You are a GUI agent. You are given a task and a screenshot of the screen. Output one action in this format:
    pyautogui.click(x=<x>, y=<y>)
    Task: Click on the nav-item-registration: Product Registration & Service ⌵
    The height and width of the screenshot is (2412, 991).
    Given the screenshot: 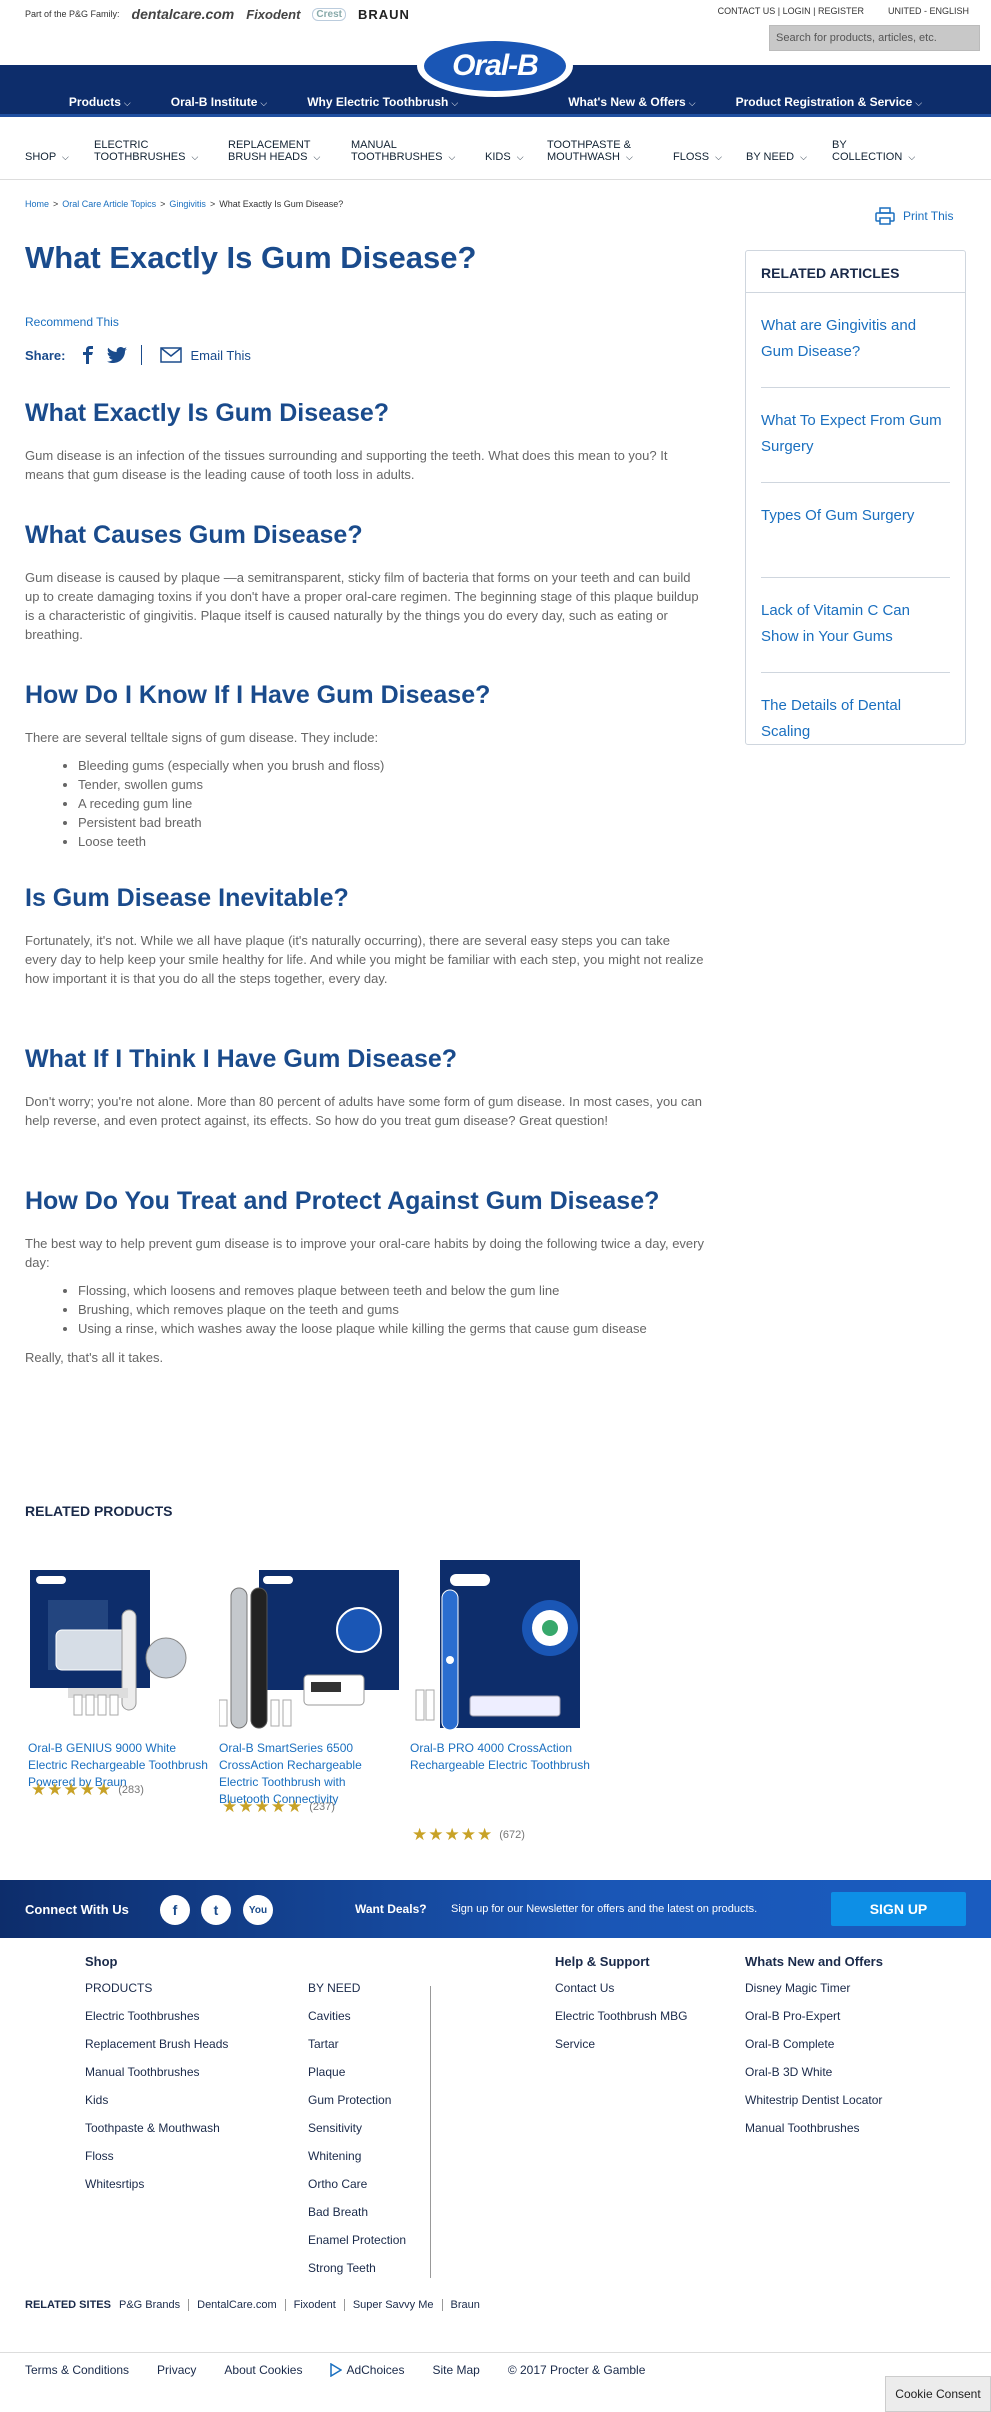 What is the action you would take?
    pyautogui.click(x=829, y=102)
    